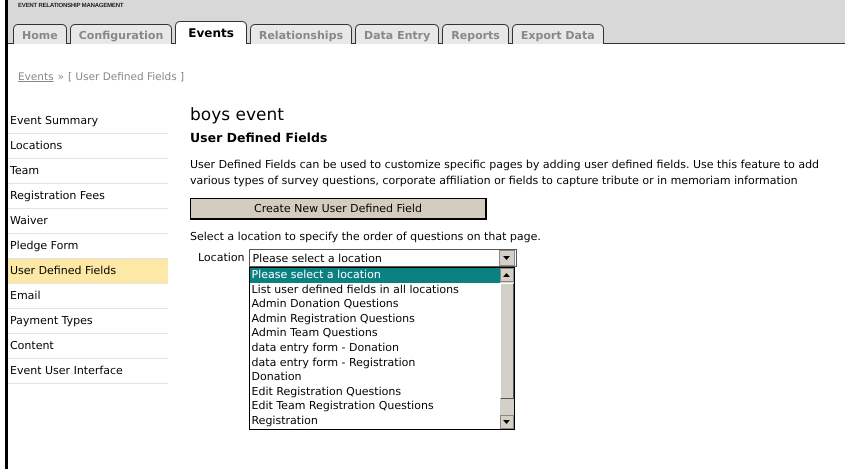 The width and height of the screenshot is (845, 469). Describe the element at coordinates (375, 363) in the screenshot. I see `dropdown-option: data entry form - Registration` at that location.